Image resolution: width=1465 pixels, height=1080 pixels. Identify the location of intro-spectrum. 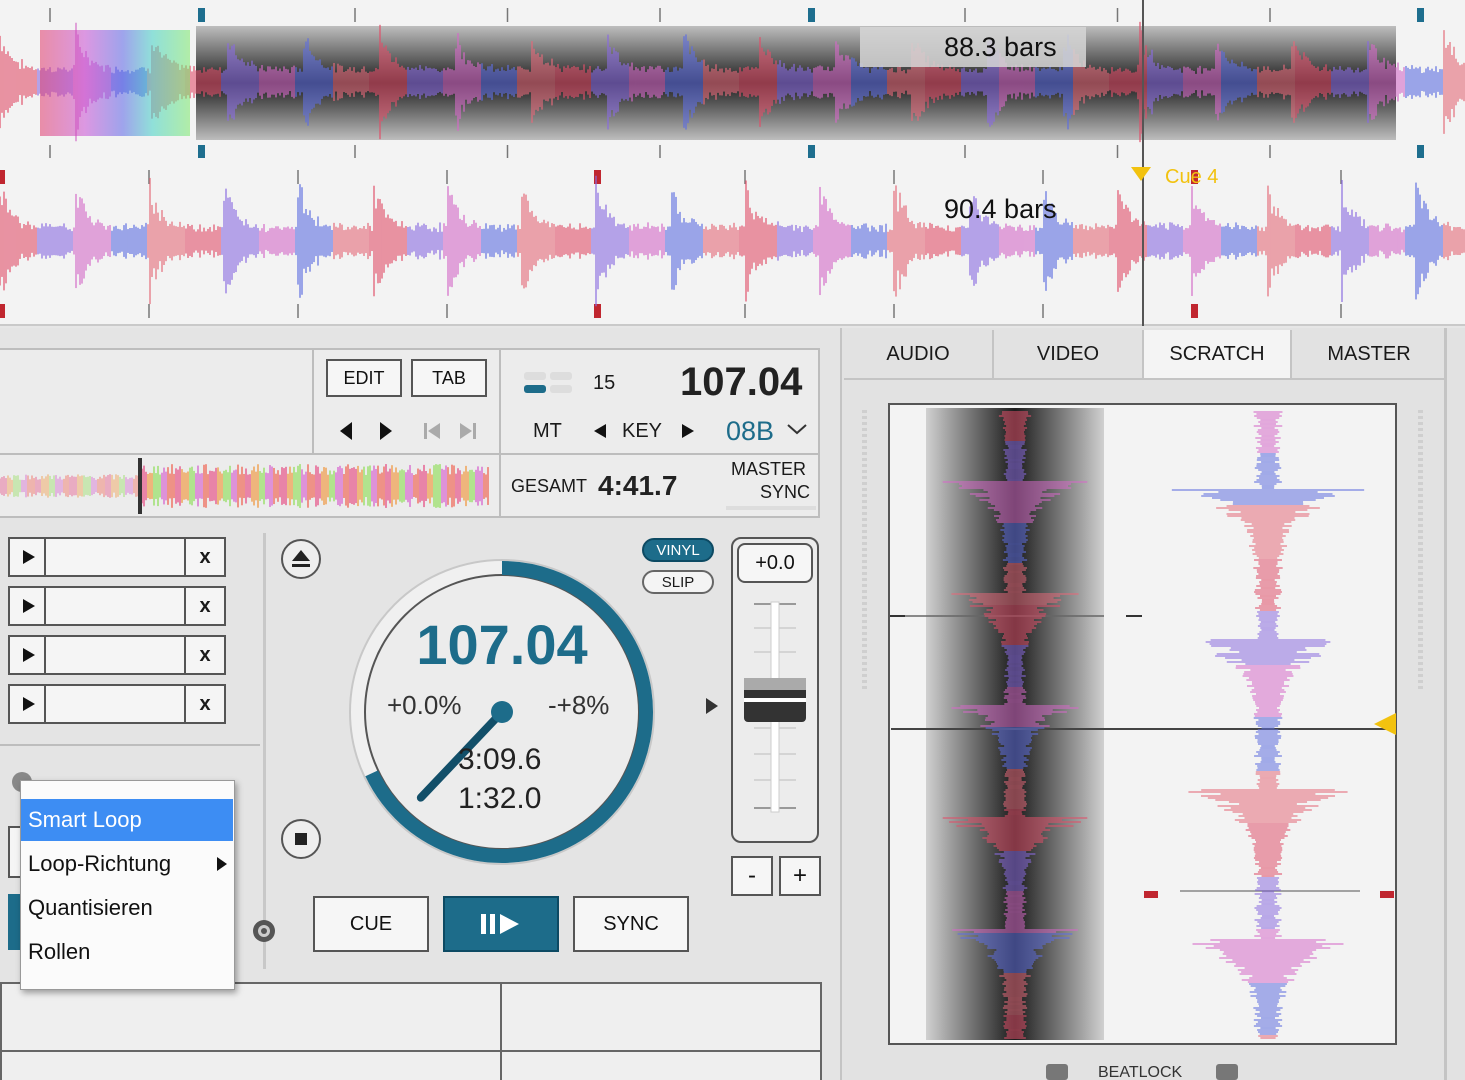
(115, 83).